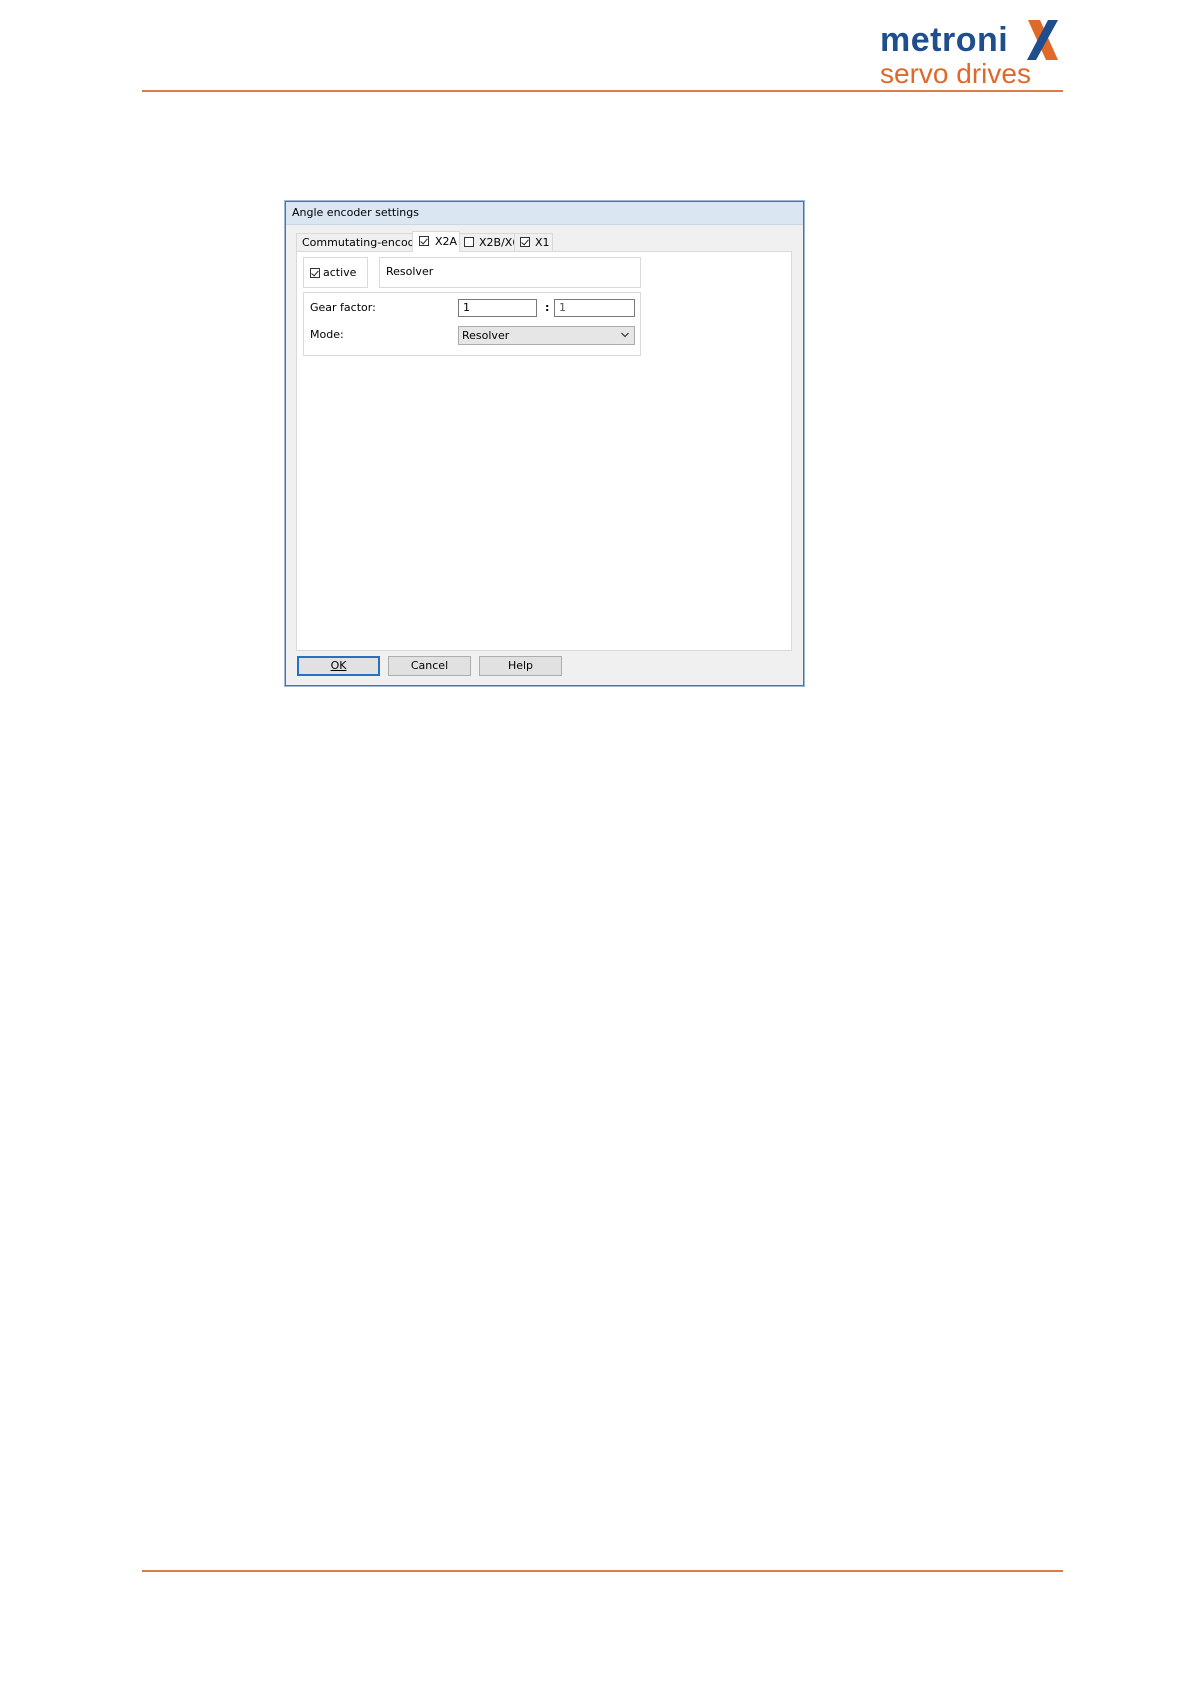 This screenshot has height=1684, width=1191. I want to click on tab-x1: X1, so click(533, 242).